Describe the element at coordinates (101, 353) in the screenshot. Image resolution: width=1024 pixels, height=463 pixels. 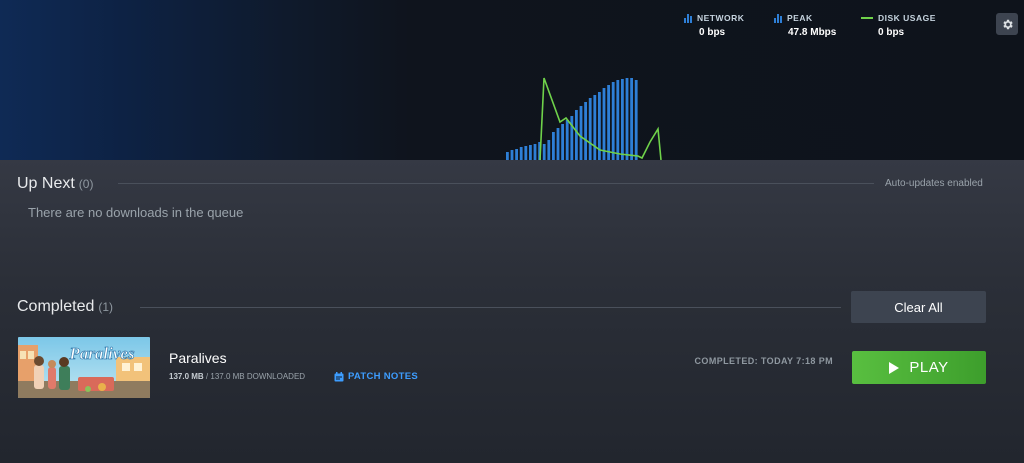
I see `paralives-logo: Paralives` at that location.